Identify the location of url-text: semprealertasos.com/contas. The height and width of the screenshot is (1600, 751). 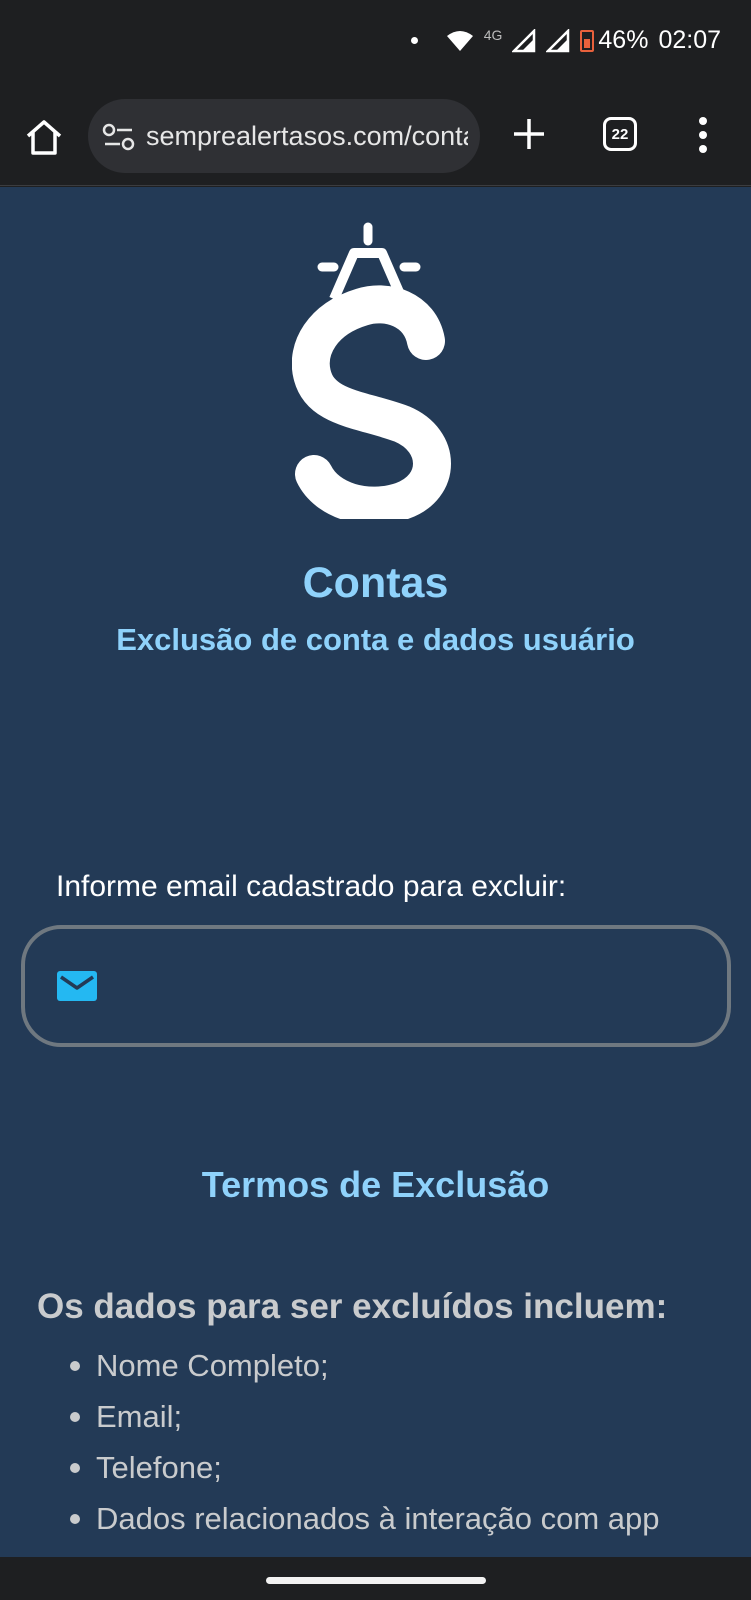
(307, 136).